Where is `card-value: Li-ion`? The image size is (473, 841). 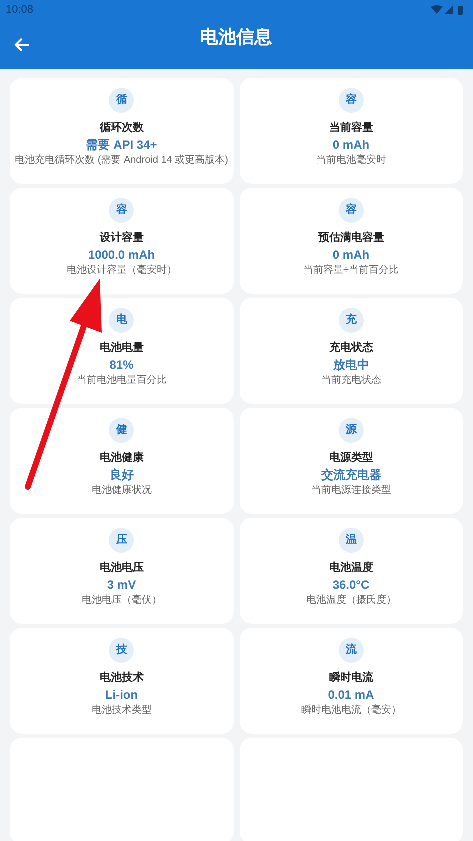
card-value: Li-ion is located at coordinates (121, 695).